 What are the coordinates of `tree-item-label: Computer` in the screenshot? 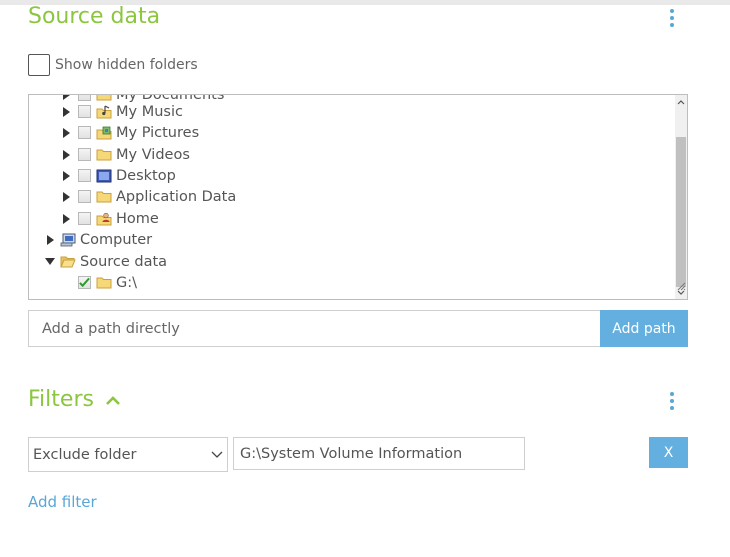 It's located at (116, 239).